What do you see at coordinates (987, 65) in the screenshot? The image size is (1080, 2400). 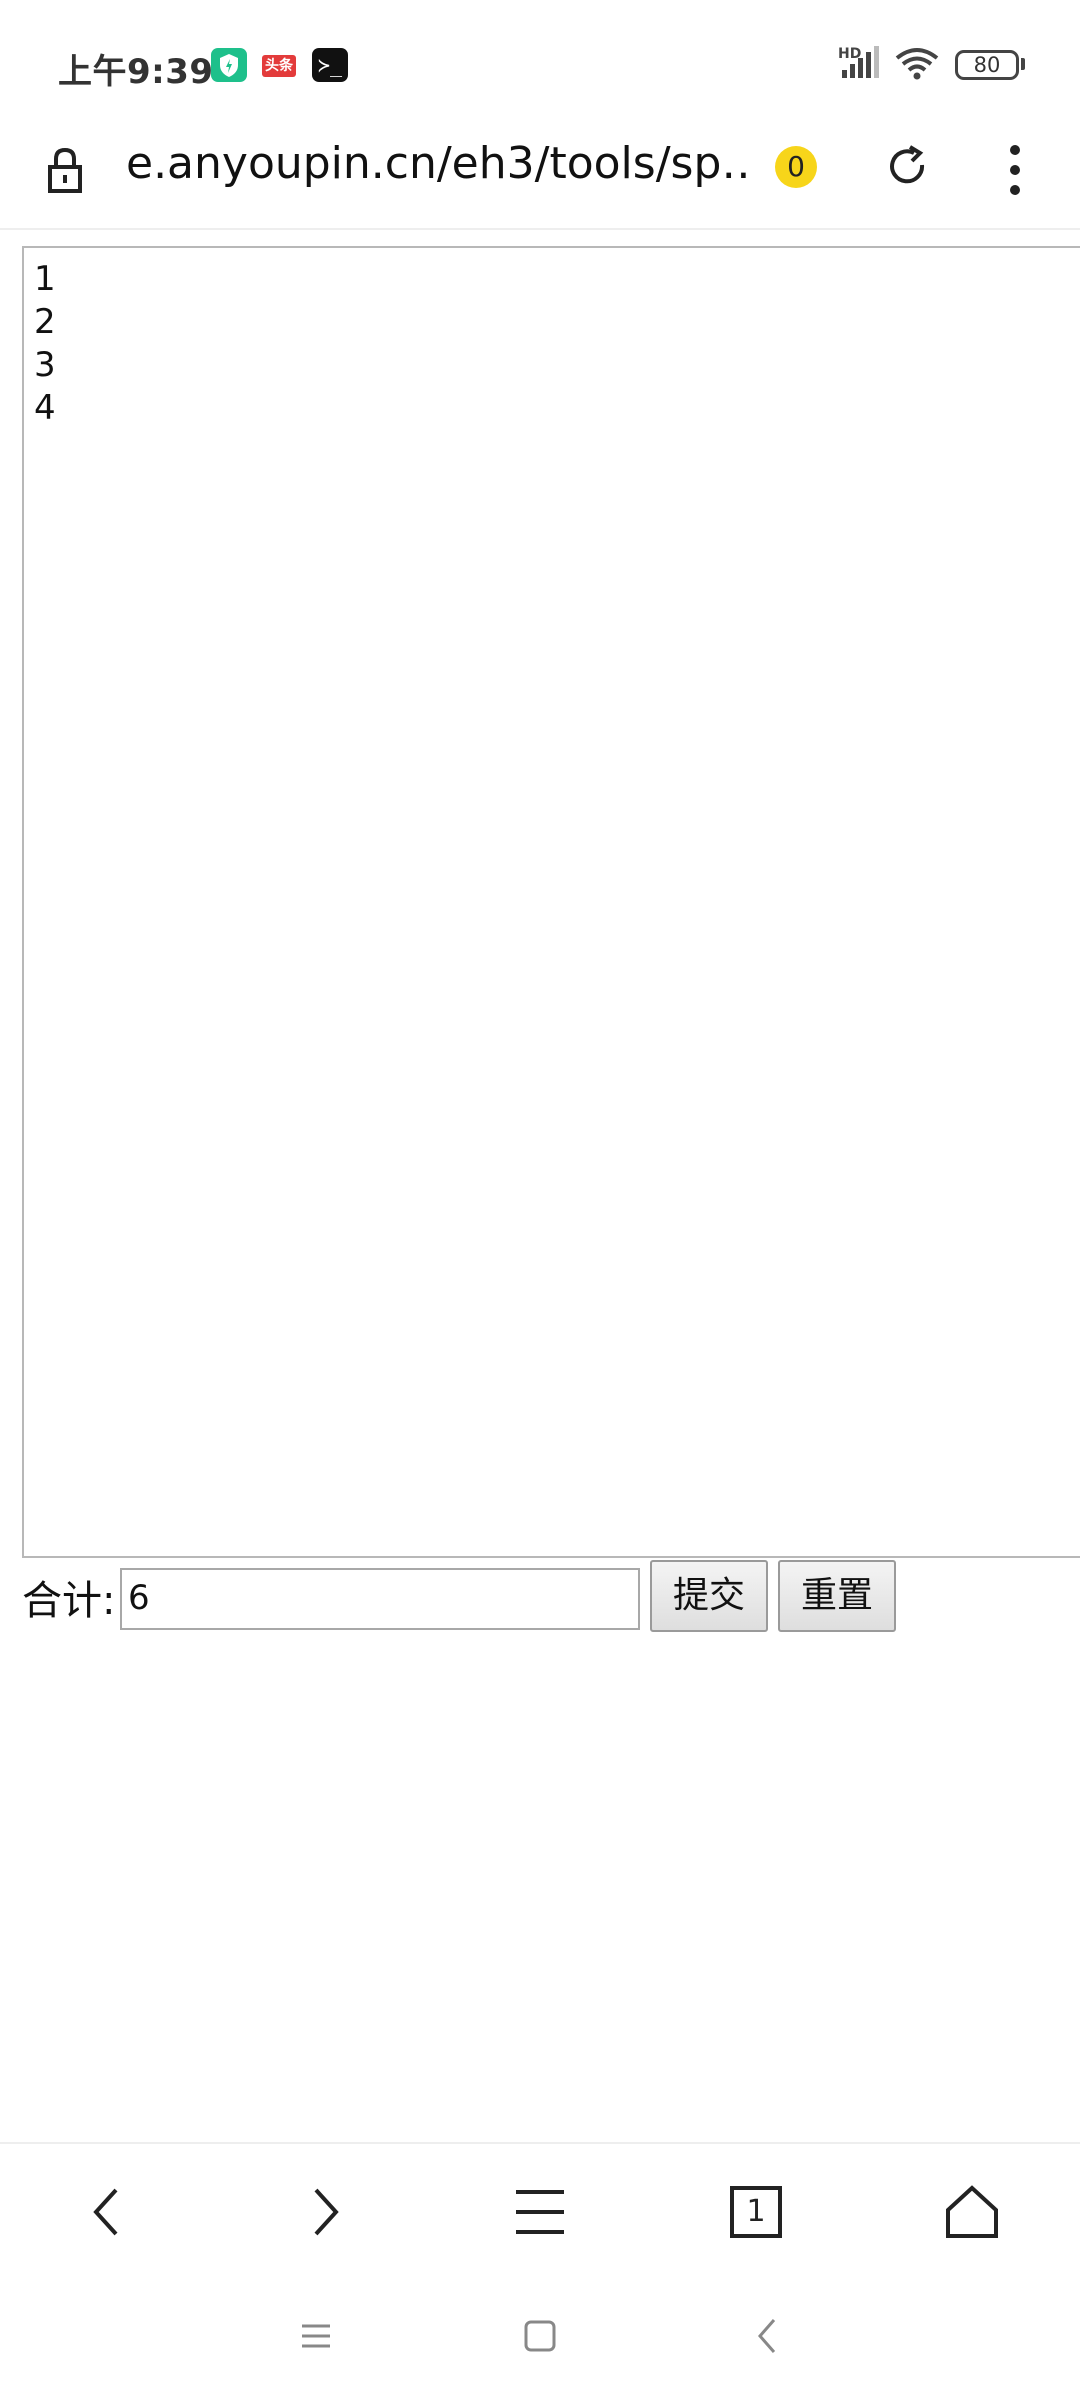 I see `battery-icon: 80` at bounding box center [987, 65].